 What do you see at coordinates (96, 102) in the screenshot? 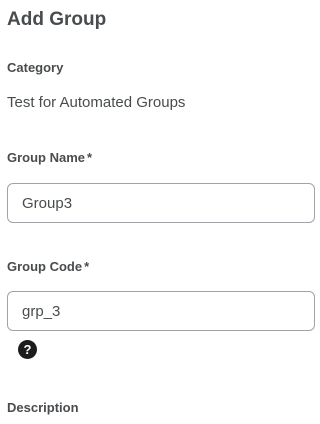
I see `category-value: Test for Automated Groups` at bounding box center [96, 102].